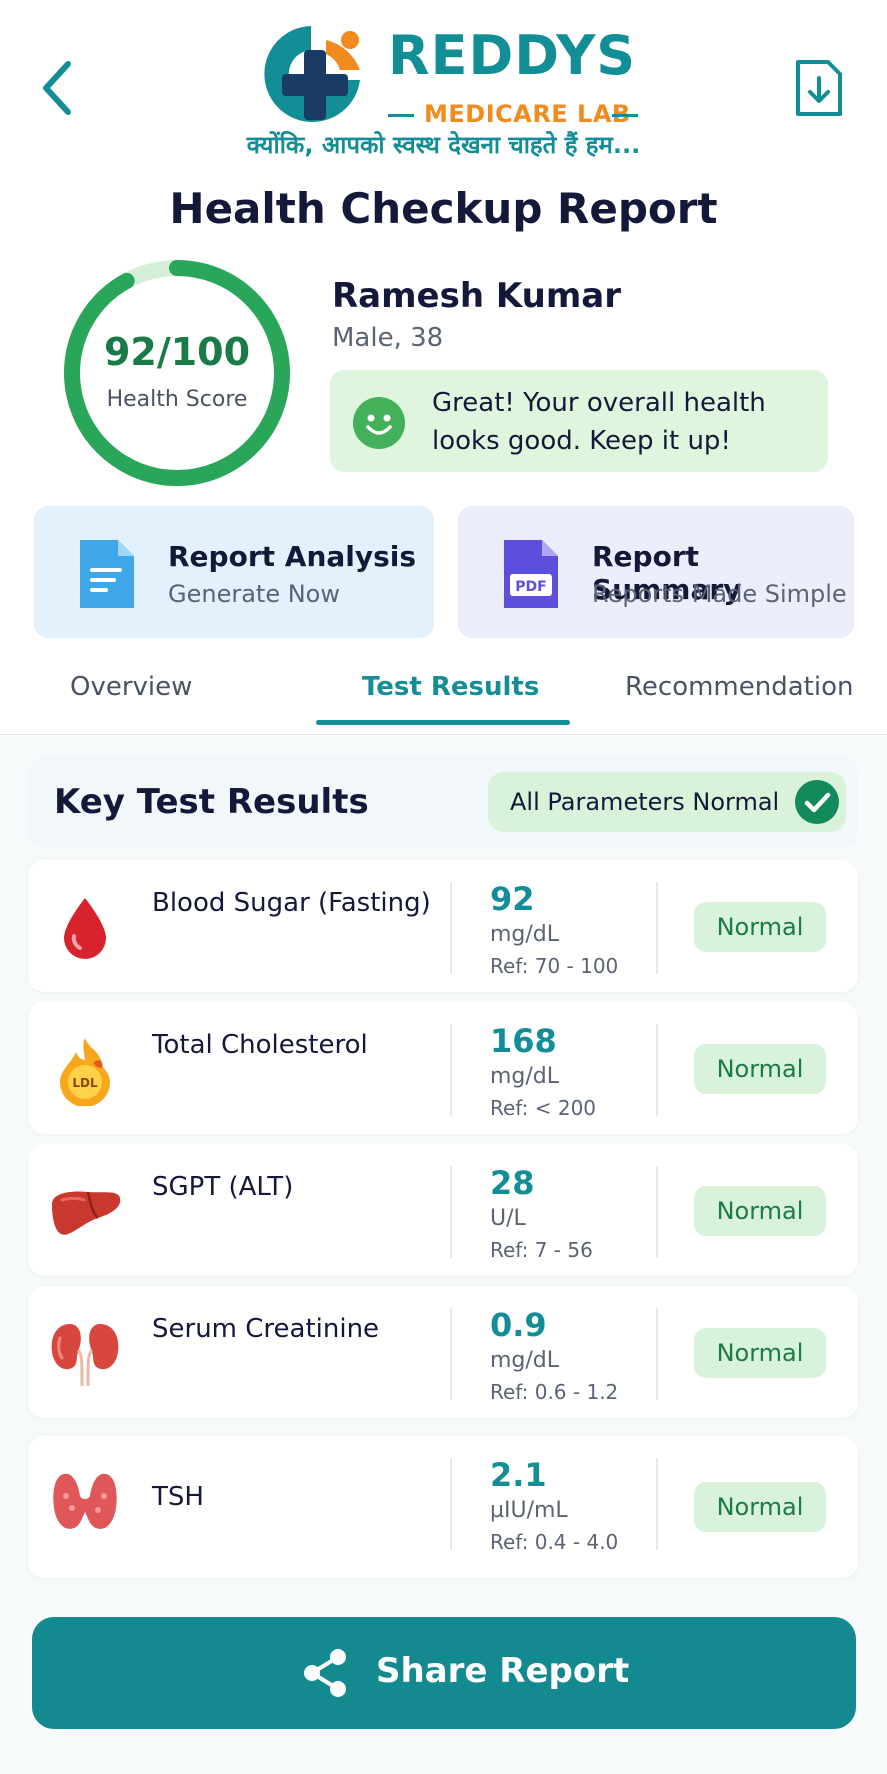  Describe the element at coordinates (512, 899) in the screenshot. I see `test-value: 92` at that location.